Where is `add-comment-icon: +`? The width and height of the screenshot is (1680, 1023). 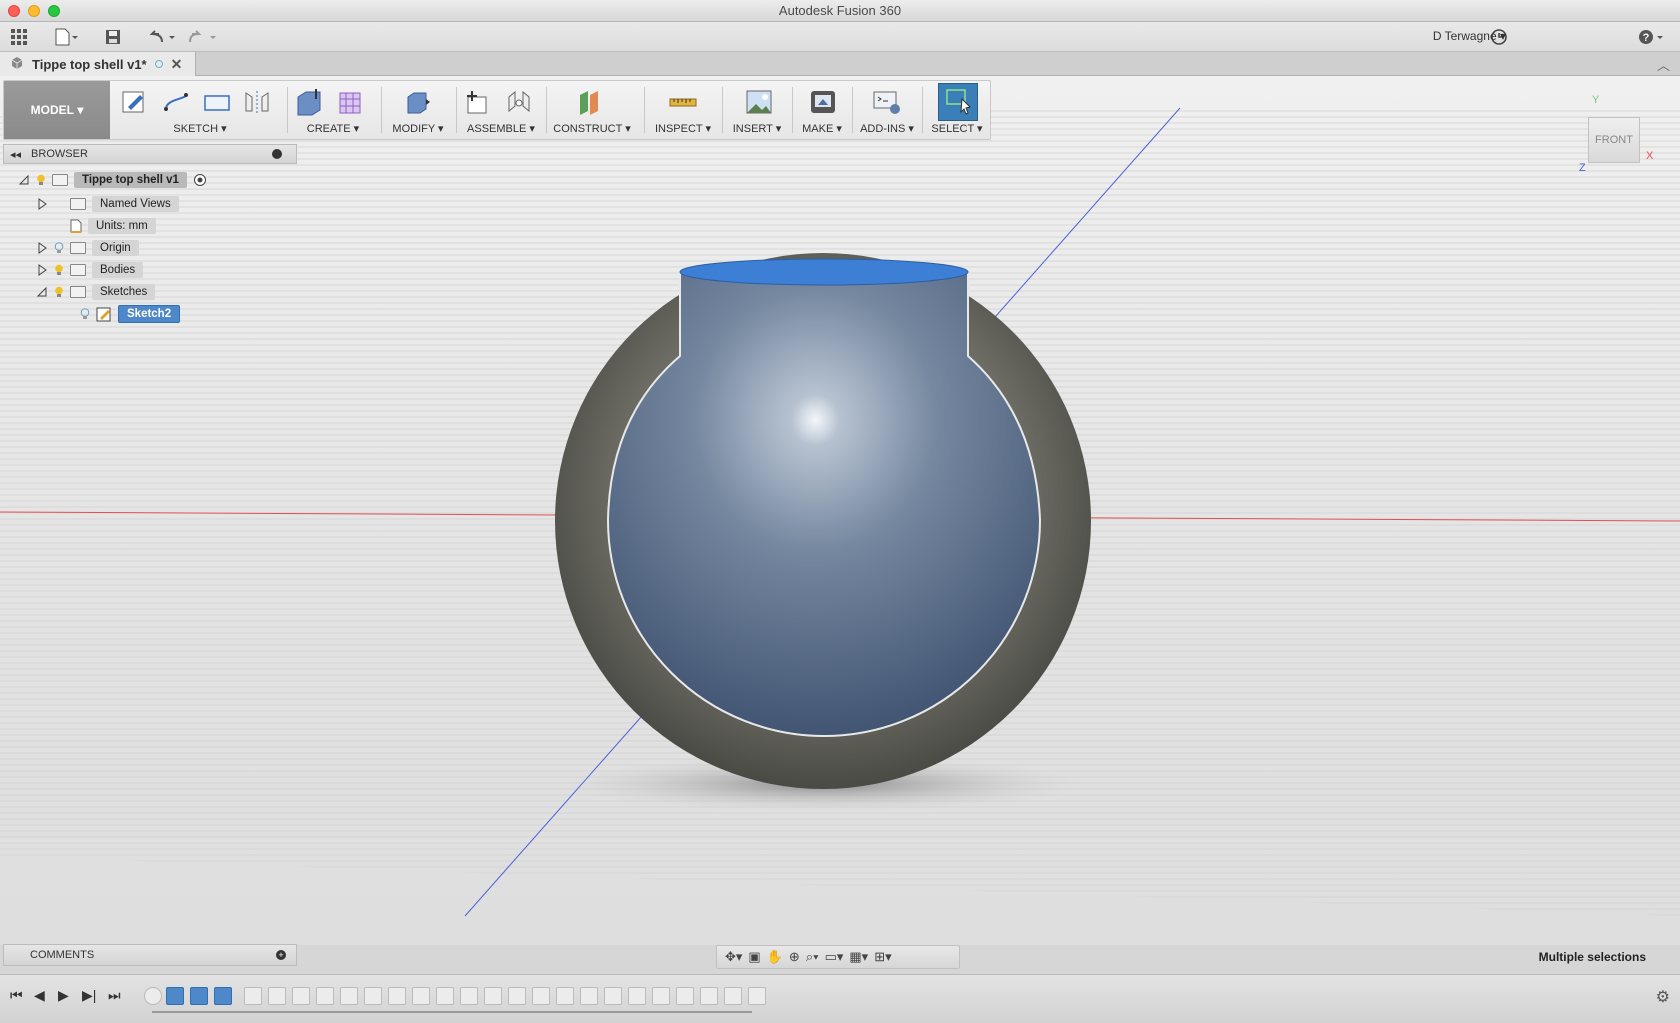 add-comment-icon: + is located at coordinates (281, 955).